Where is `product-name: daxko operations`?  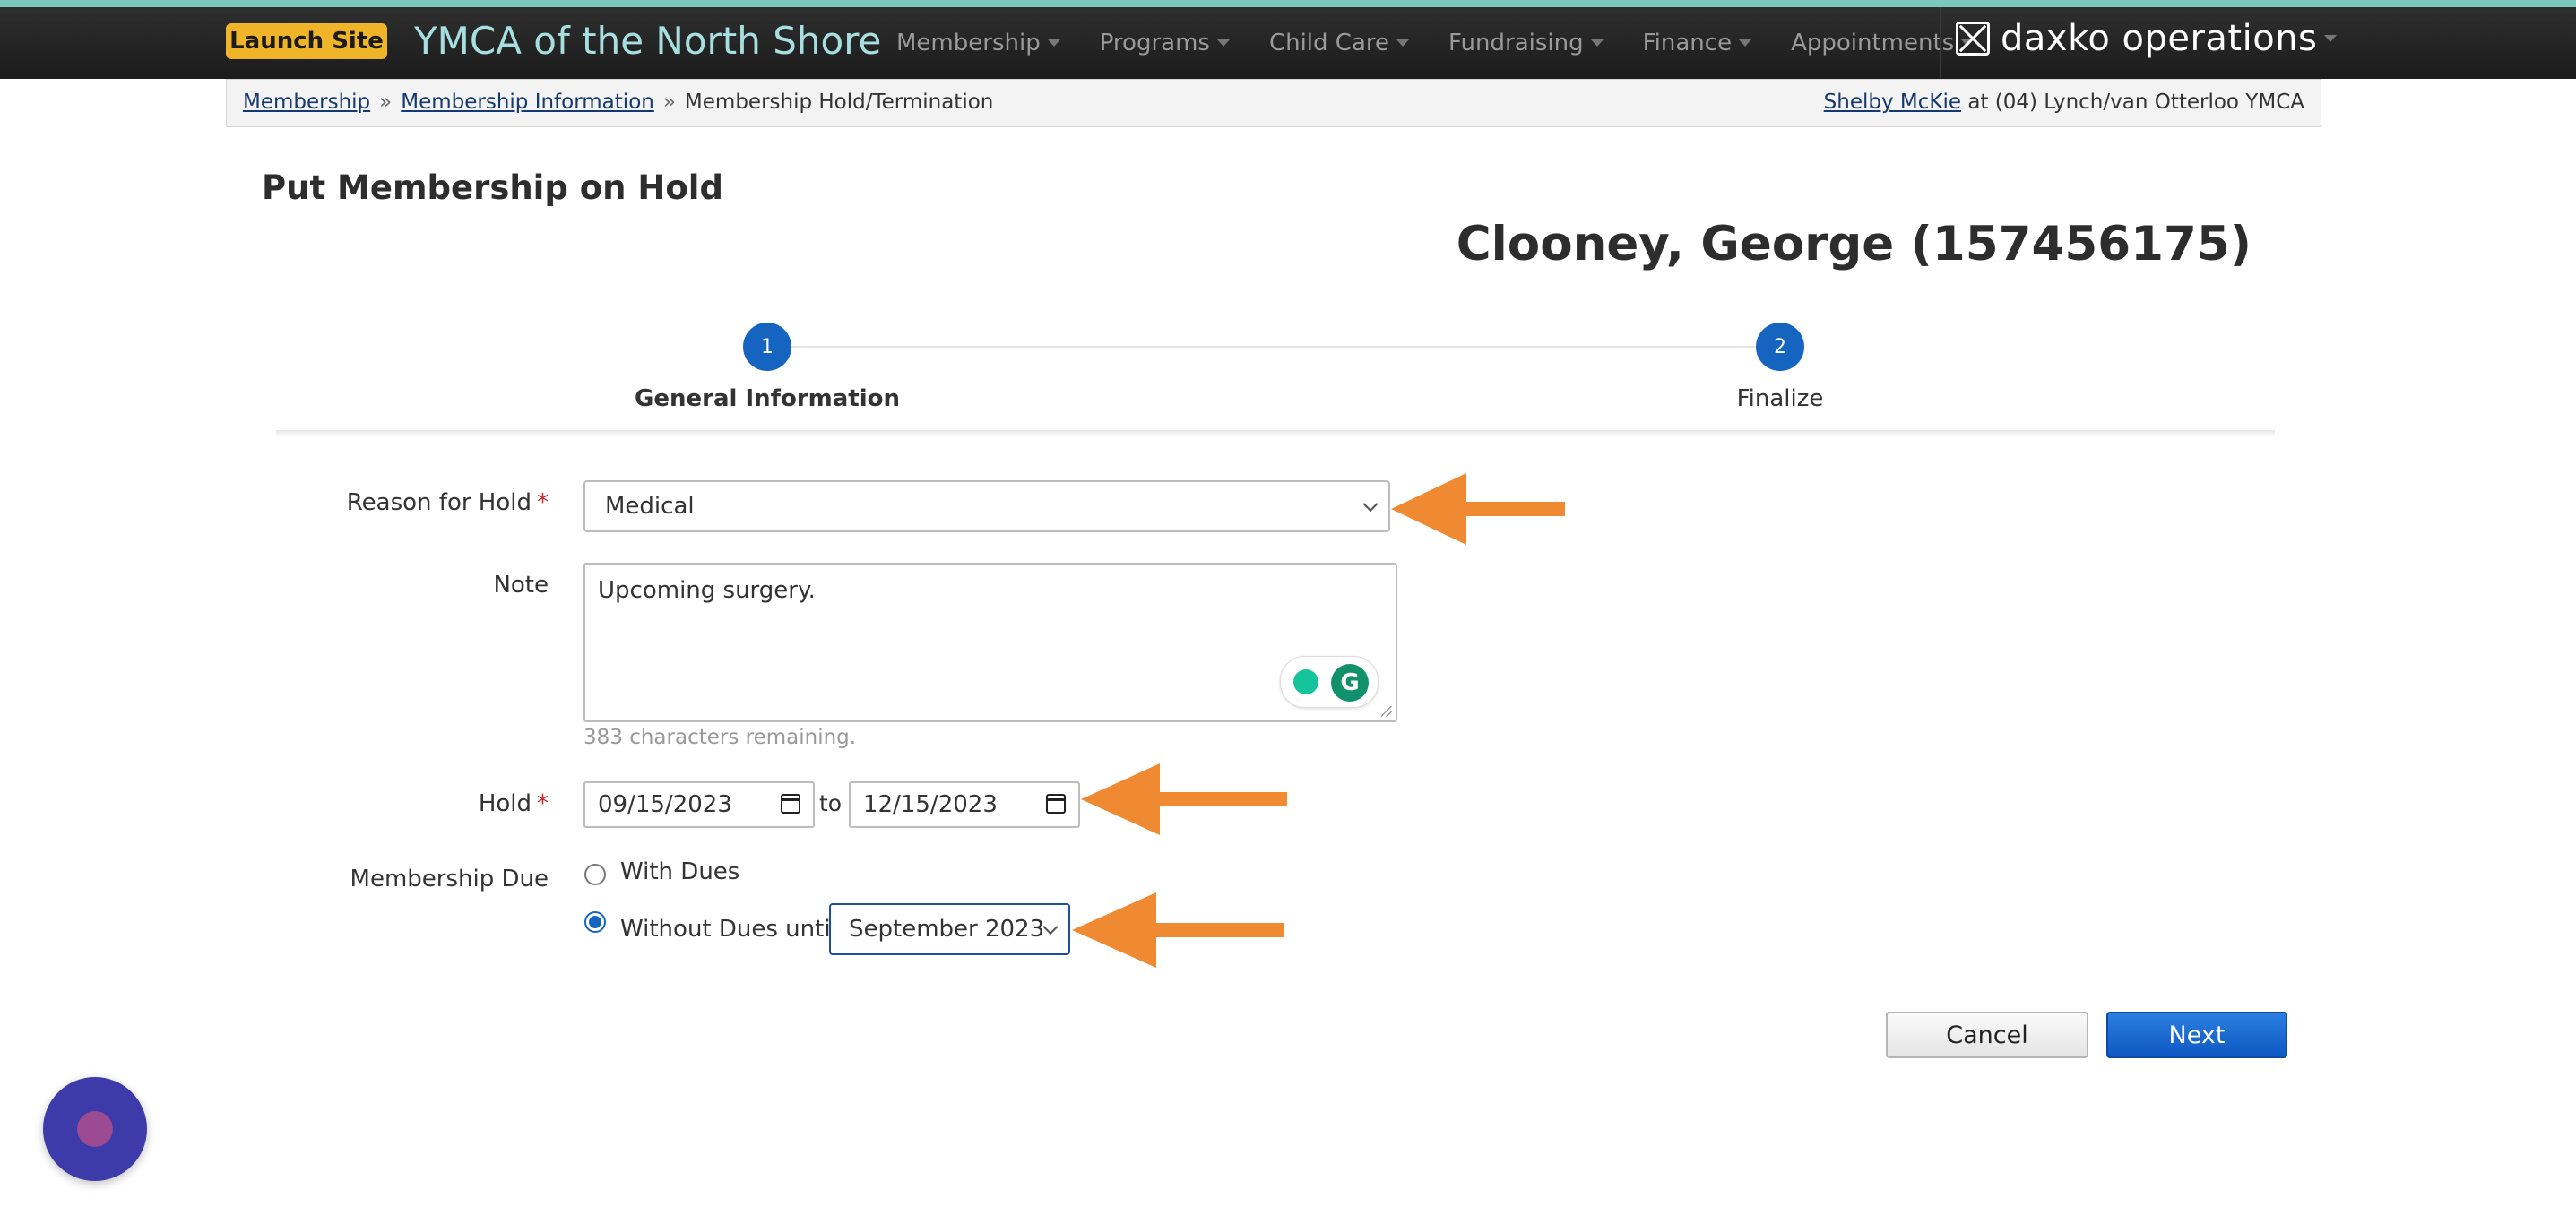
product-name: daxko operations is located at coordinates (2159, 38).